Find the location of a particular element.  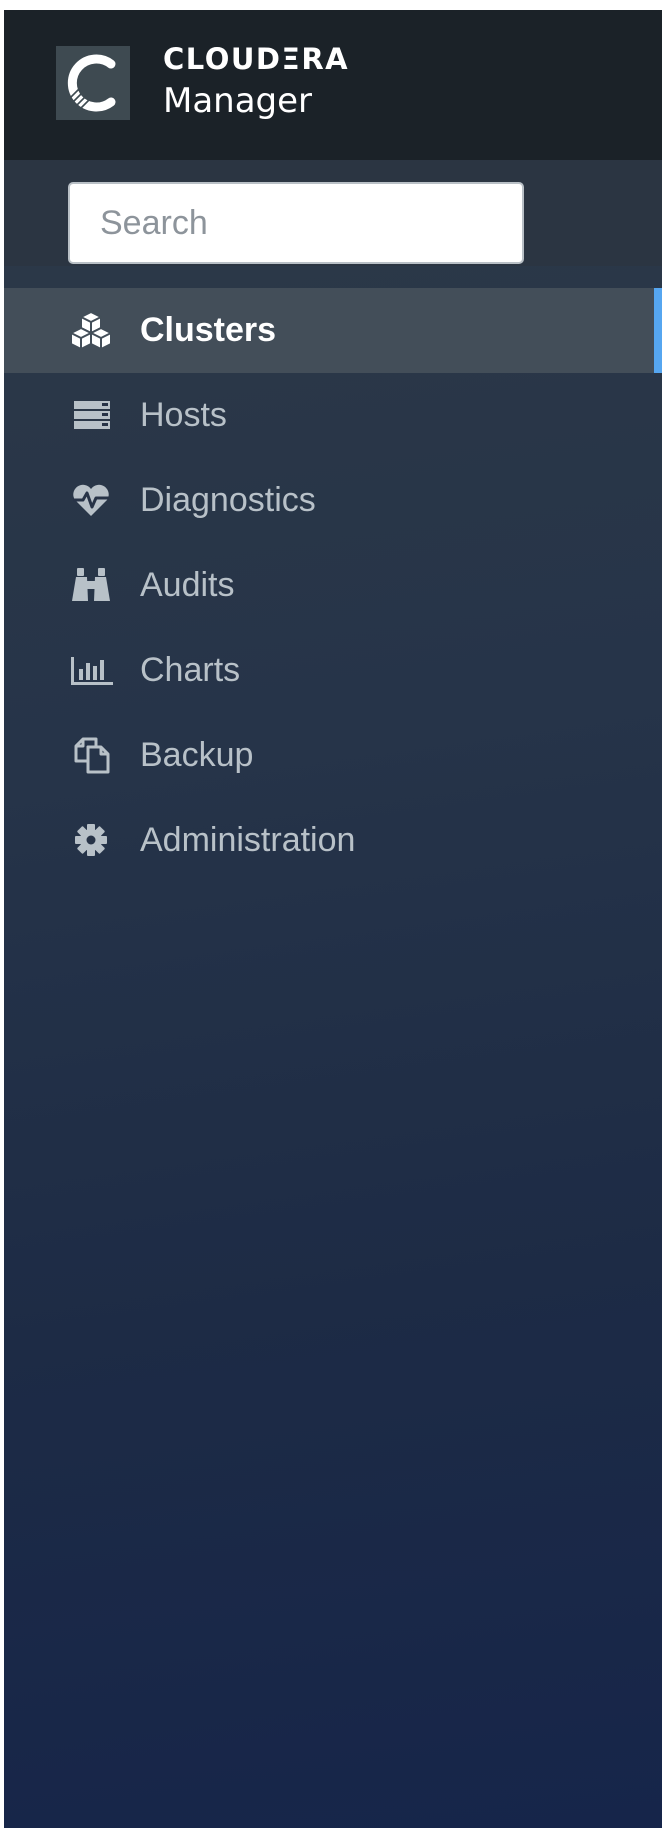

nav-item-hosts: Hosts is located at coordinates (333, 415).